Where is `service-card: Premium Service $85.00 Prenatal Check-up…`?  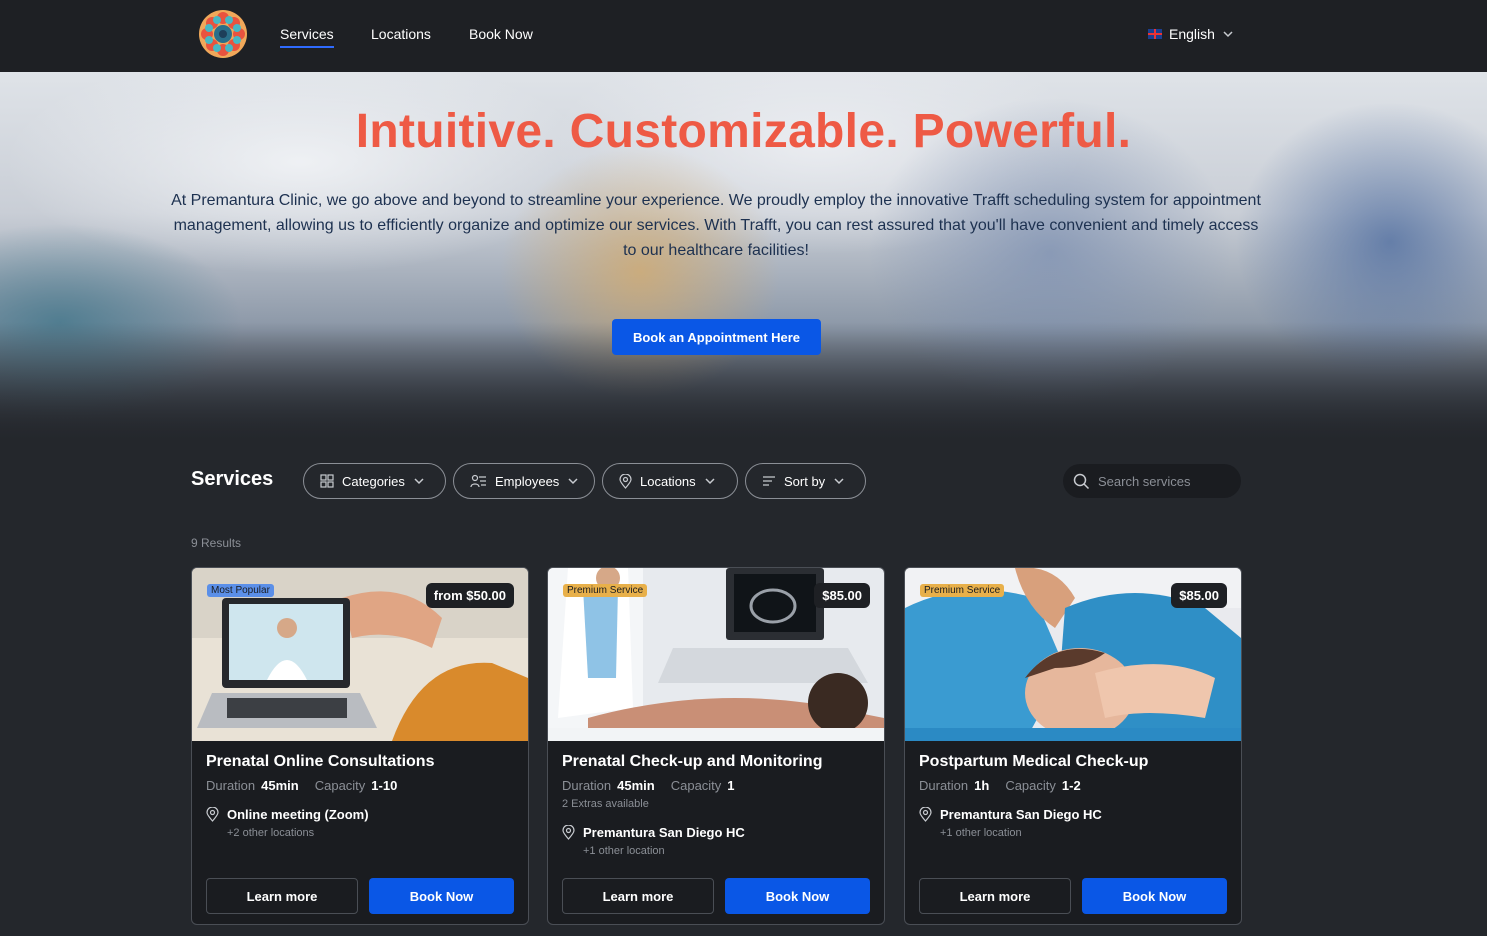
service-card: Premium Service $85.00 Prenatal Check-up… is located at coordinates (716, 746).